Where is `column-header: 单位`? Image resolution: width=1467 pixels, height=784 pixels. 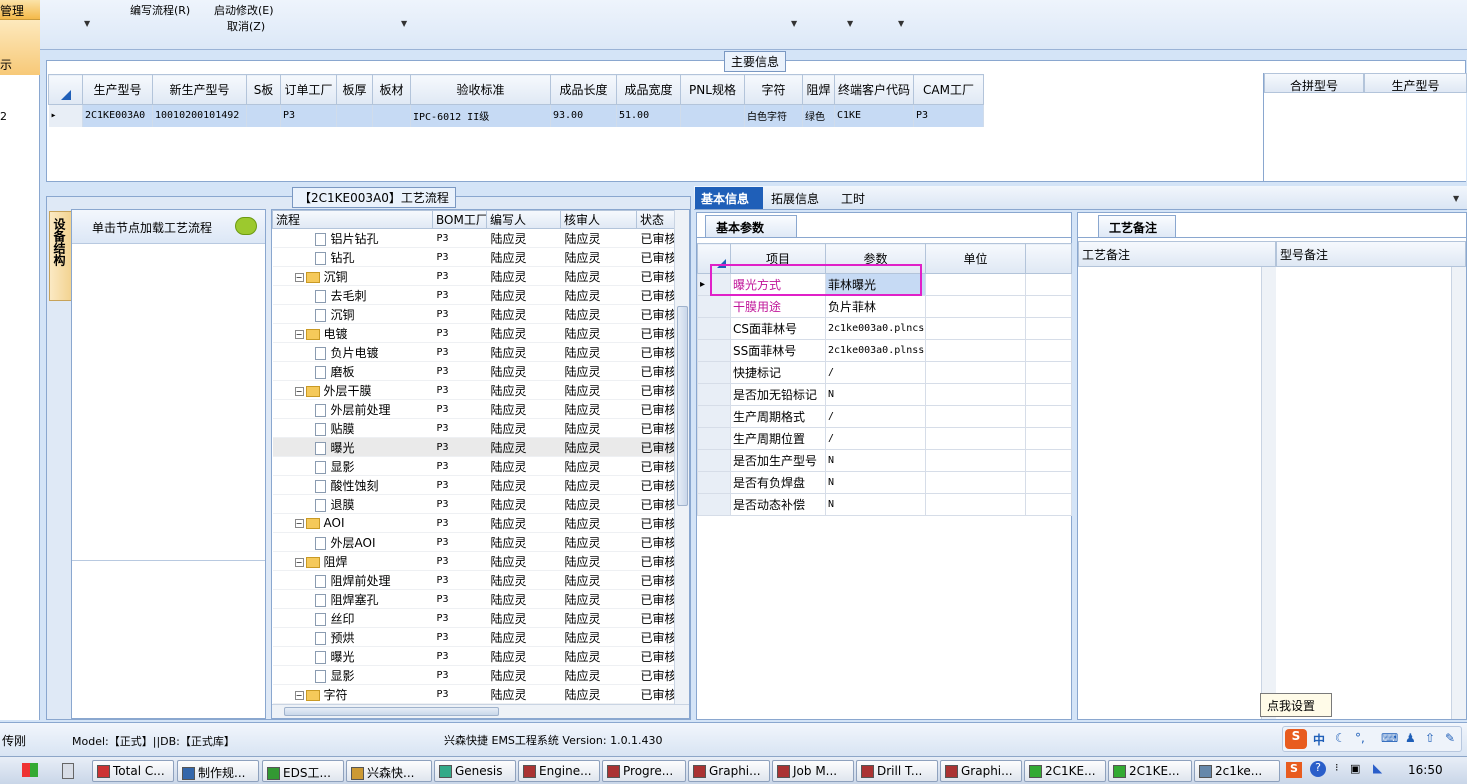 column-header: 单位 is located at coordinates (975, 258).